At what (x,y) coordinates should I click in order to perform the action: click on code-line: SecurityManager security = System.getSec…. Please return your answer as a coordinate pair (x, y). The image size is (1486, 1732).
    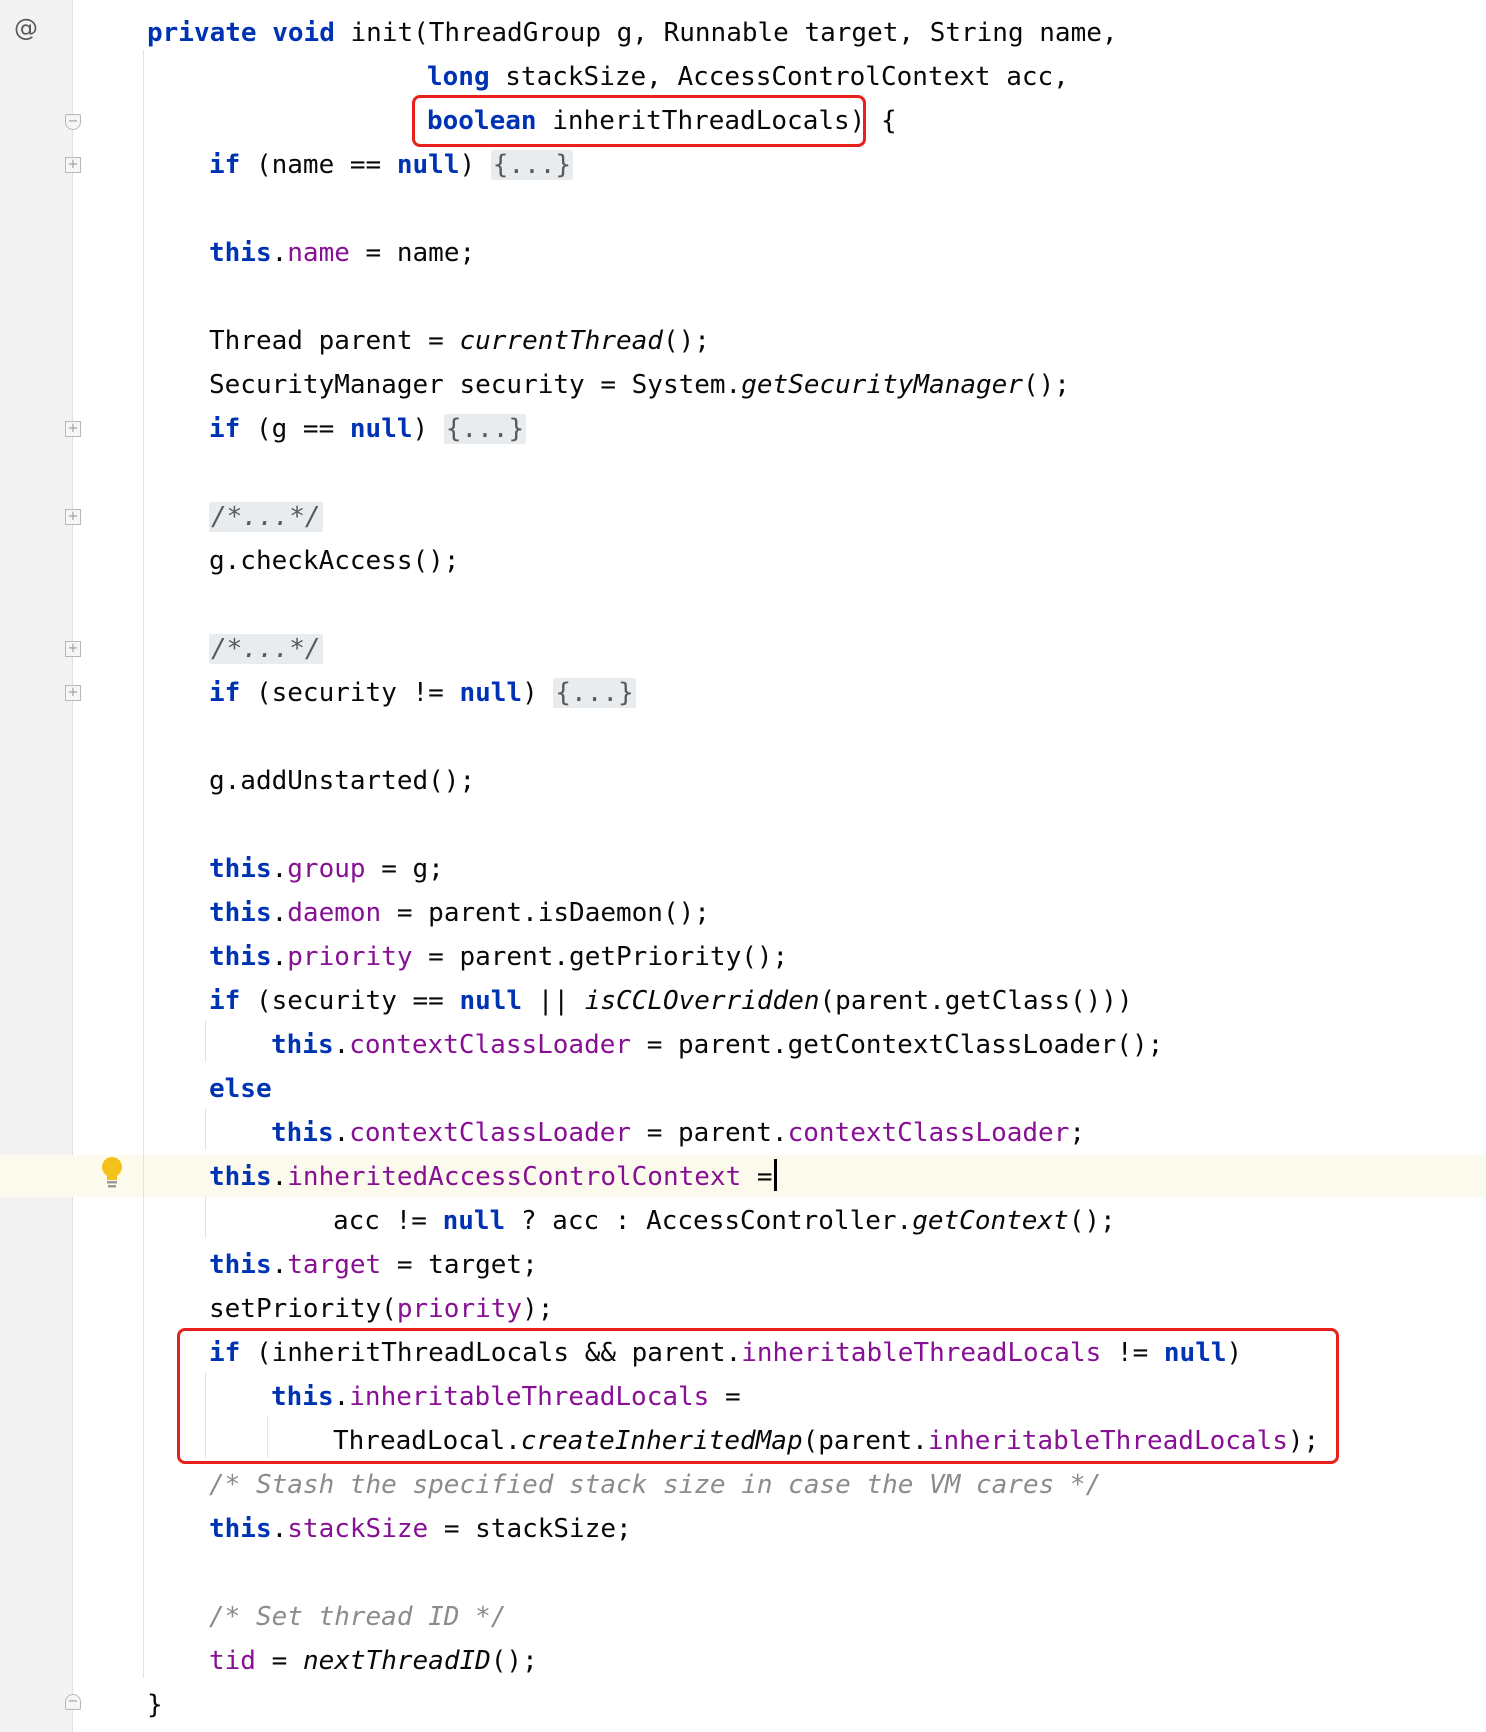
    Looking at the image, I should click on (639, 385).